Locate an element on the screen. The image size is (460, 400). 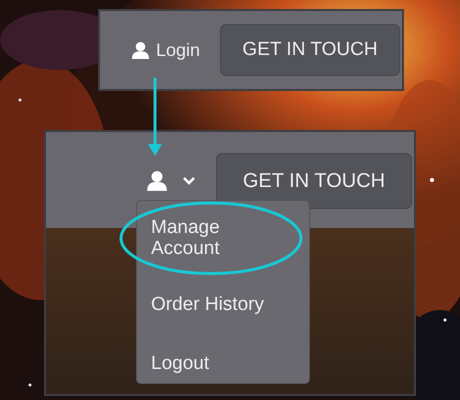
login-link: Login is located at coordinates (165, 50).